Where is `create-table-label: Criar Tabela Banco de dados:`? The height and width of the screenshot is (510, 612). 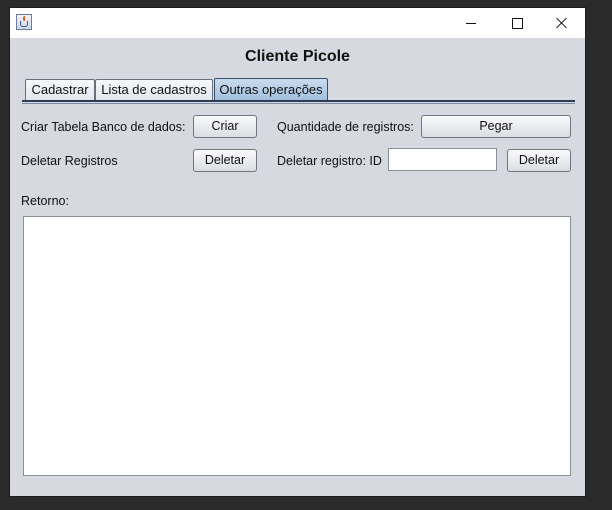 create-table-label: Criar Tabela Banco de dados: is located at coordinates (103, 127).